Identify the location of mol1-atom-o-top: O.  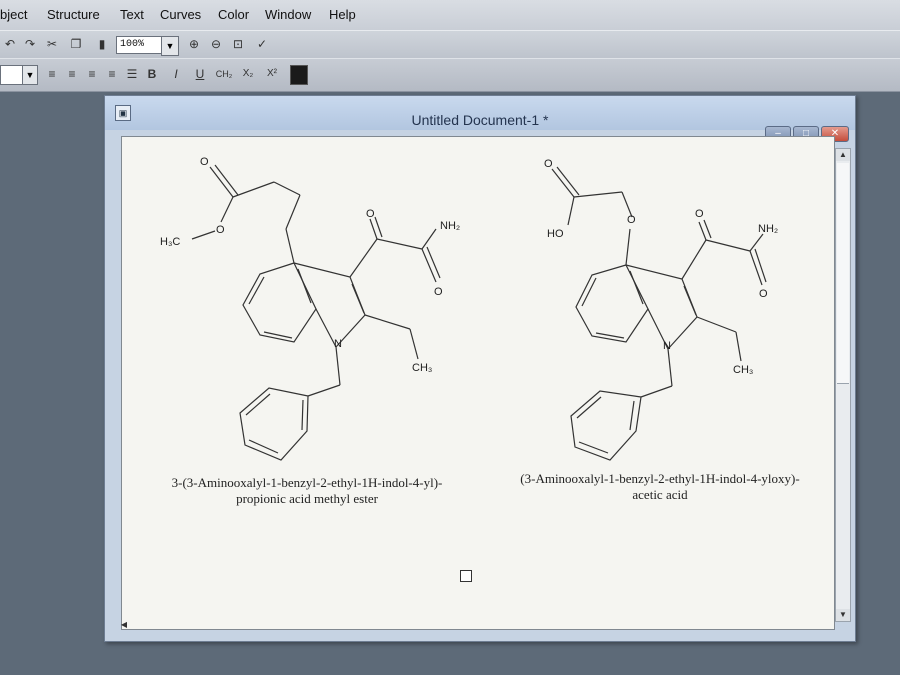
(204, 162).